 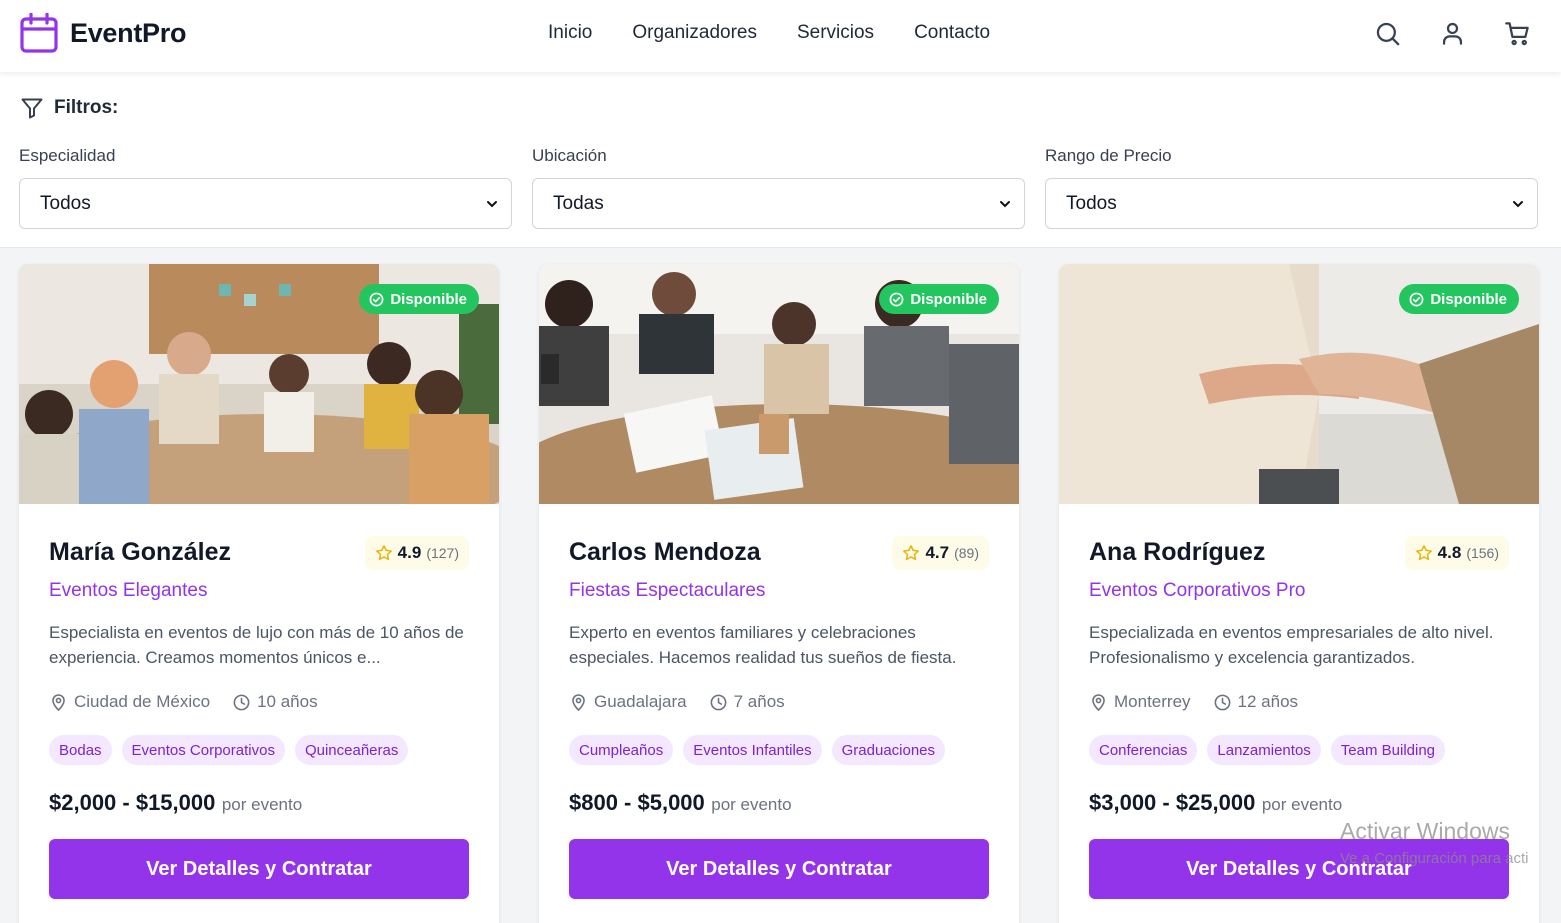 I want to click on search-icon, so click(x=1387, y=33).